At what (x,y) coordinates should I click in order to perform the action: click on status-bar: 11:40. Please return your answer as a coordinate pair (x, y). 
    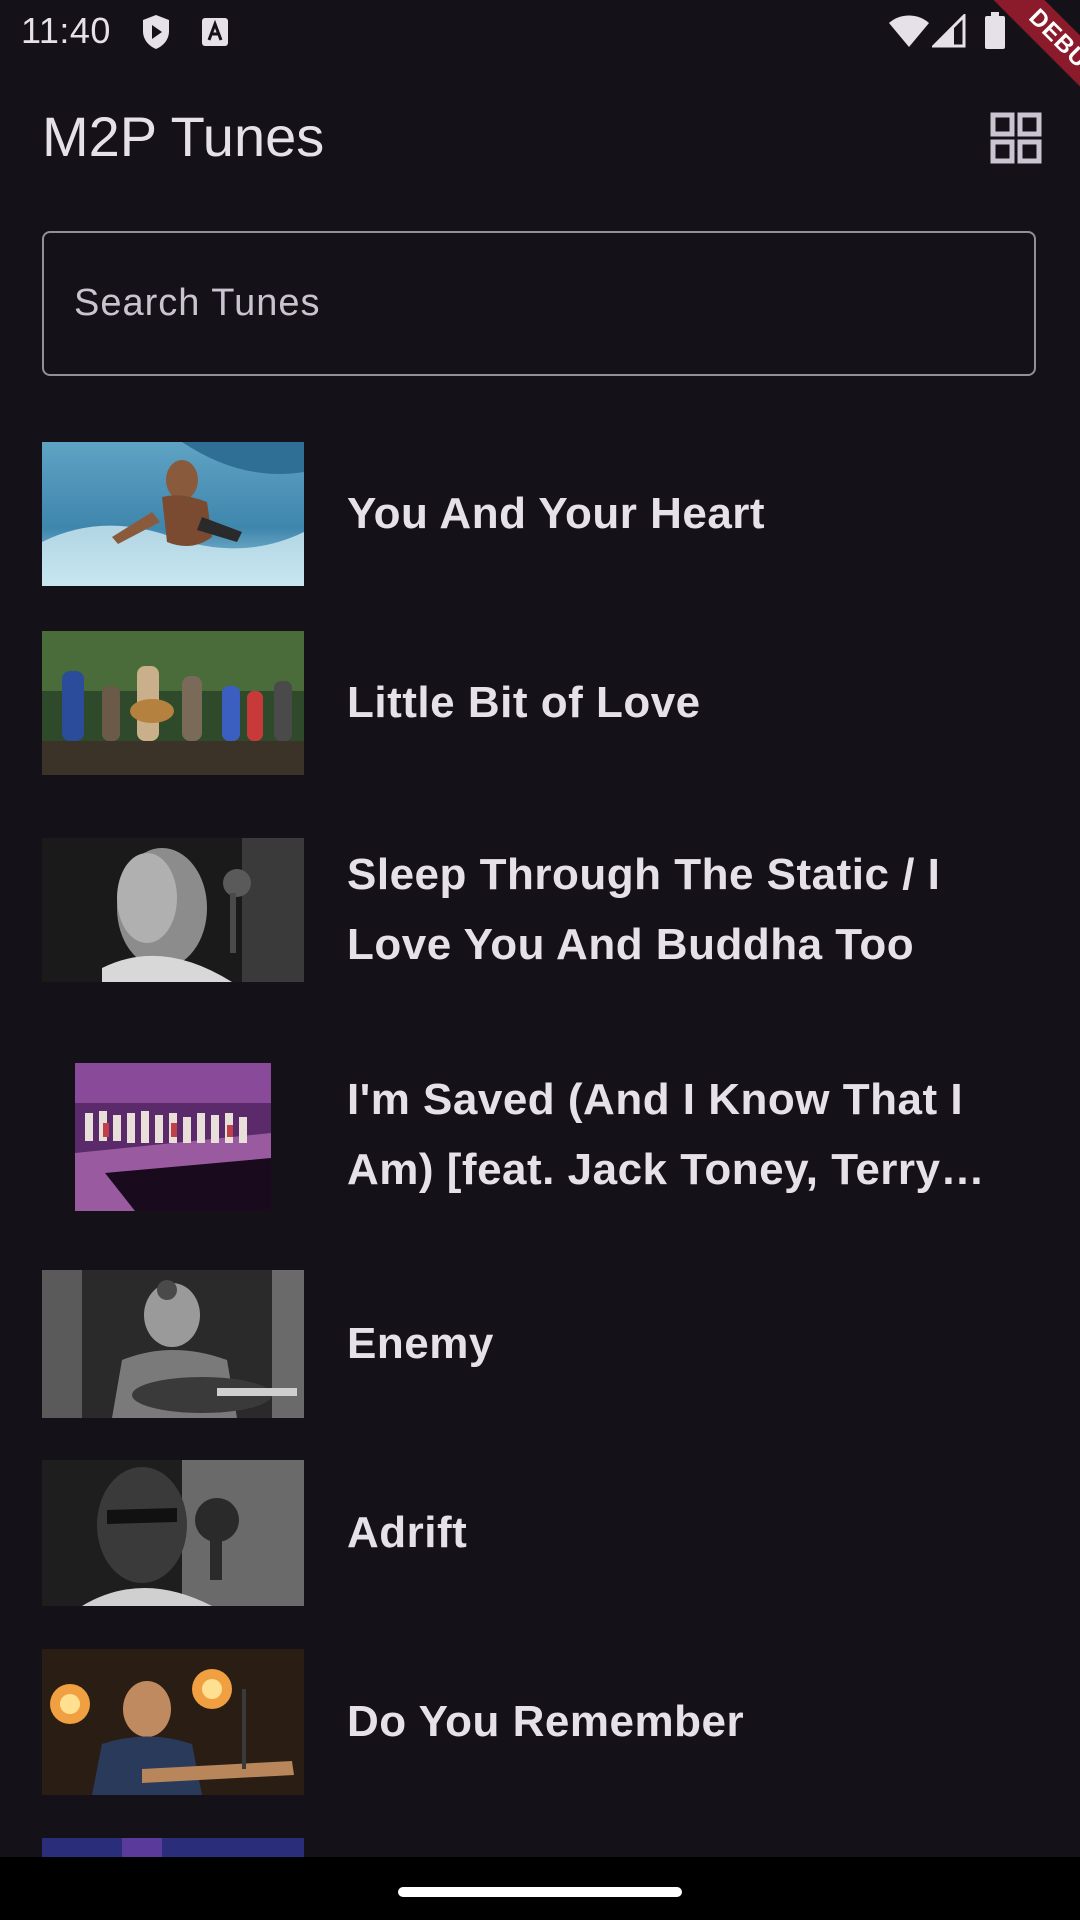
    Looking at the image, I should click on (540, 32).